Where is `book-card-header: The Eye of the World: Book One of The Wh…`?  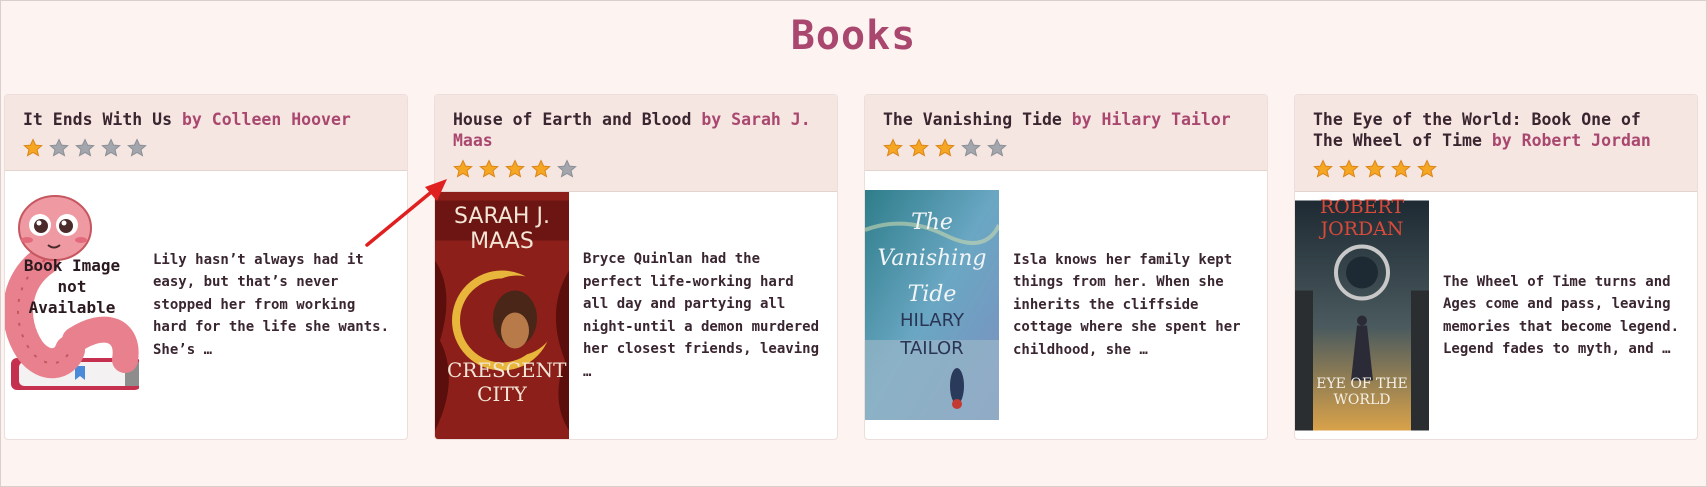 book-card-header: The Eye of the World: Book One of The Wh… is located at coordinates (1496, 143).